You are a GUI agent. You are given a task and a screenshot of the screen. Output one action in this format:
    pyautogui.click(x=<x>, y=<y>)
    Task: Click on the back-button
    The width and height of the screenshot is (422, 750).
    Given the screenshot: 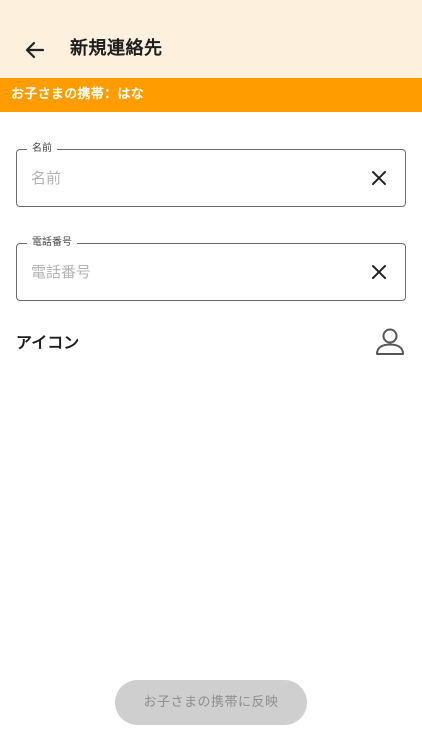 What is the action you would take?
    pyautogui.click(x=35, y=50)
    